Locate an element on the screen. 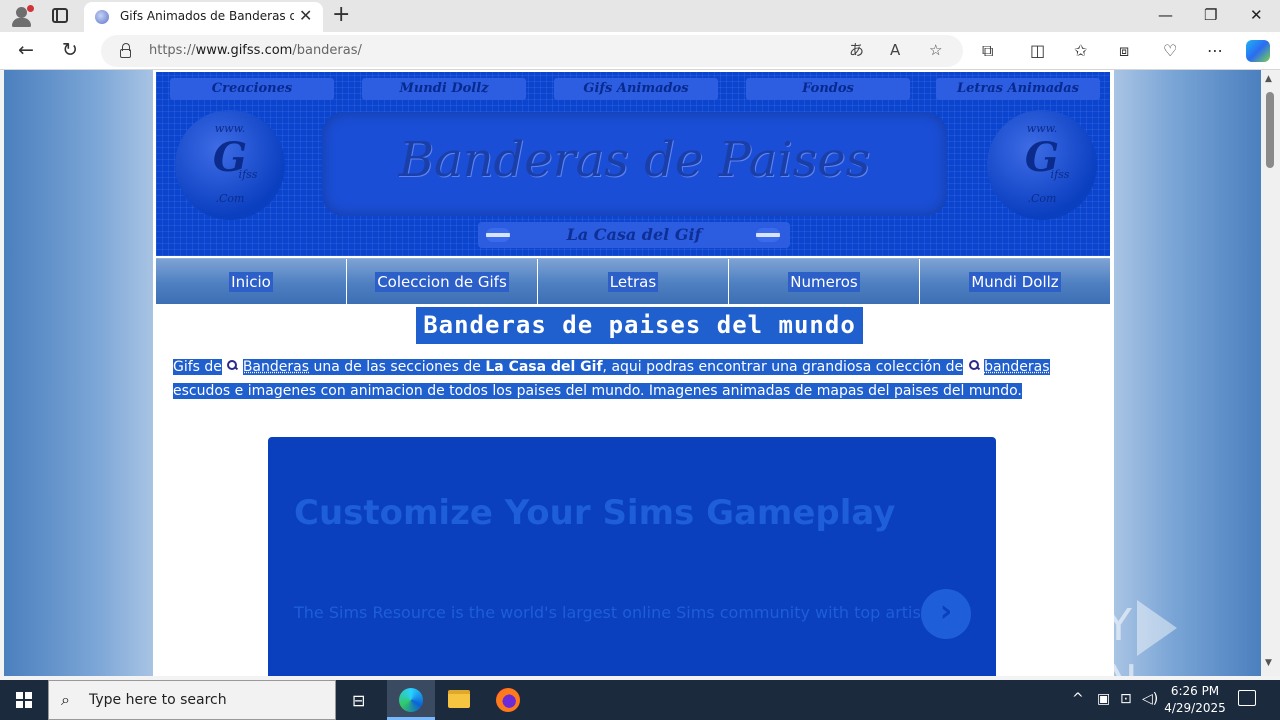  nav-item-letras: Letras is located at coordinates (633, 281).